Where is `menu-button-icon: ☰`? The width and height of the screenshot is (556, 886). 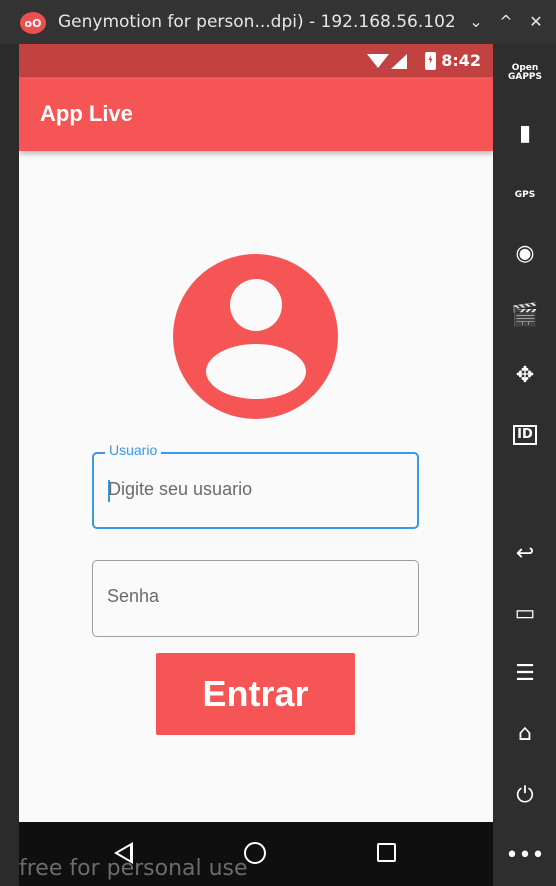
menu-button-icon: ☰ is located at coordinates (525, 673).